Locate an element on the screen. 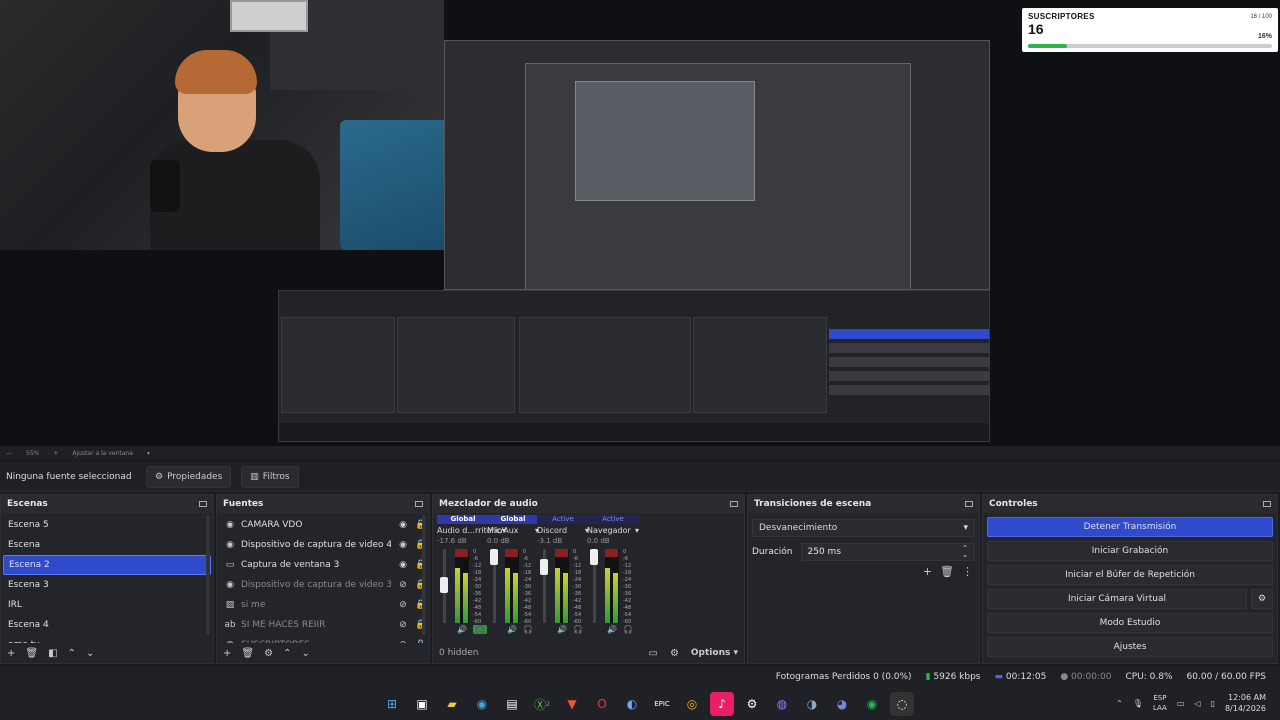  start-replay-buffer-button: Iniciar el Búfer de Repetición is located at coordinates (1130, 575).